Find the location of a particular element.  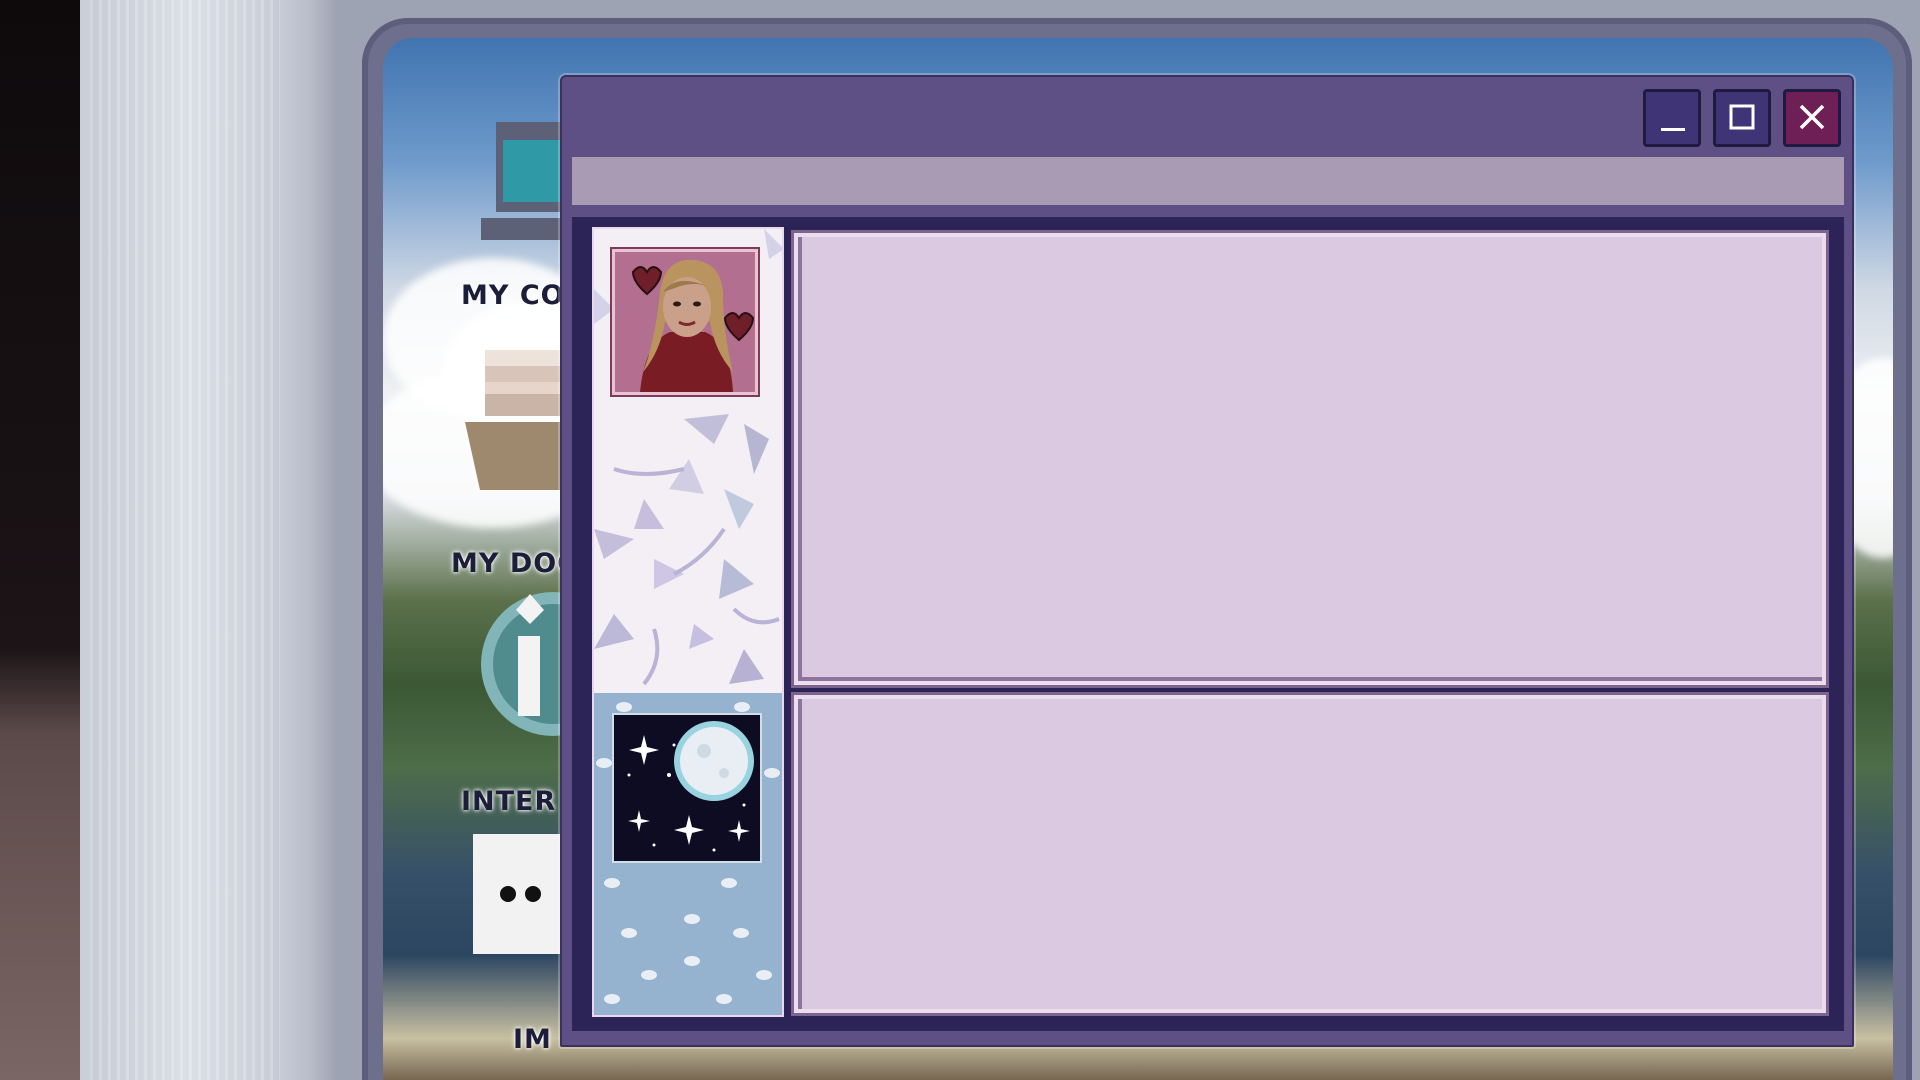

maximize-icon is located at coordinates (1742, 117).